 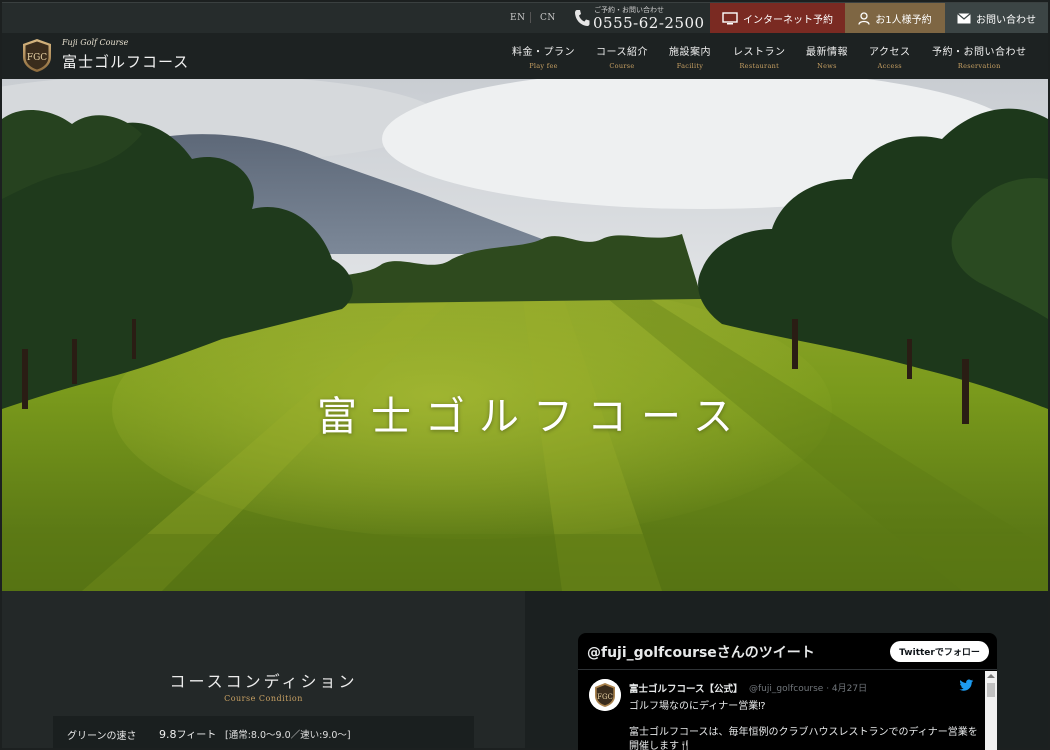 What do you see at coordinates (991, 690) in the screenshot?
I see `scrollbar-thumb` at bounding box center [991, 690].